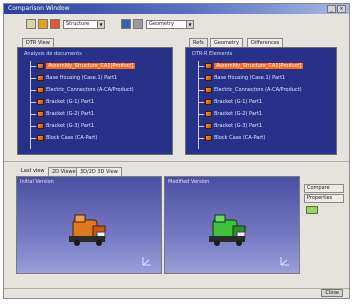 The height and width of the screenshot is (305, 354). What do you see at coordinates (39, 8) in the screenshot?
I see `window-title: Comparison Window` at bounding box center [39, 8].